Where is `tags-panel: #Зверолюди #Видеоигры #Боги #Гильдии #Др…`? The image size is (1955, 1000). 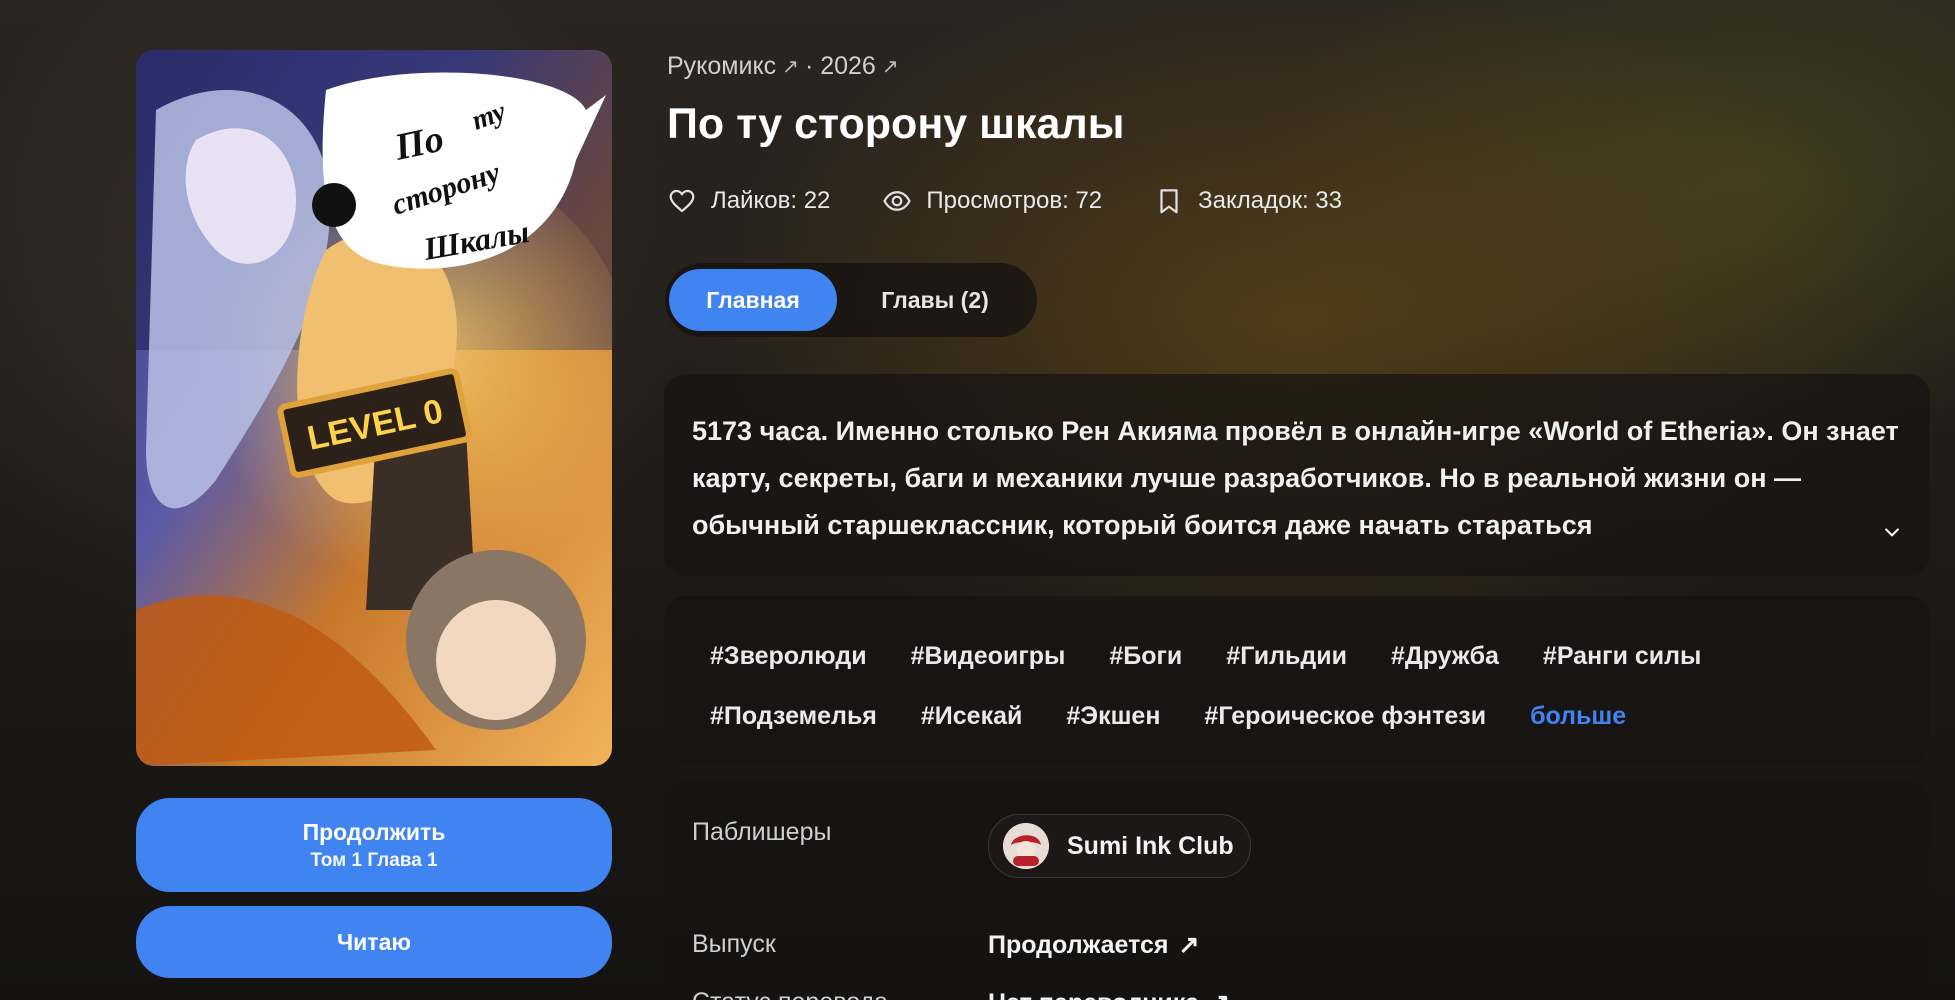 tags-panel: #Зверолюди #Видеоигры #Боги #Гильдии #Др… is located at coordinates (1297, 680).